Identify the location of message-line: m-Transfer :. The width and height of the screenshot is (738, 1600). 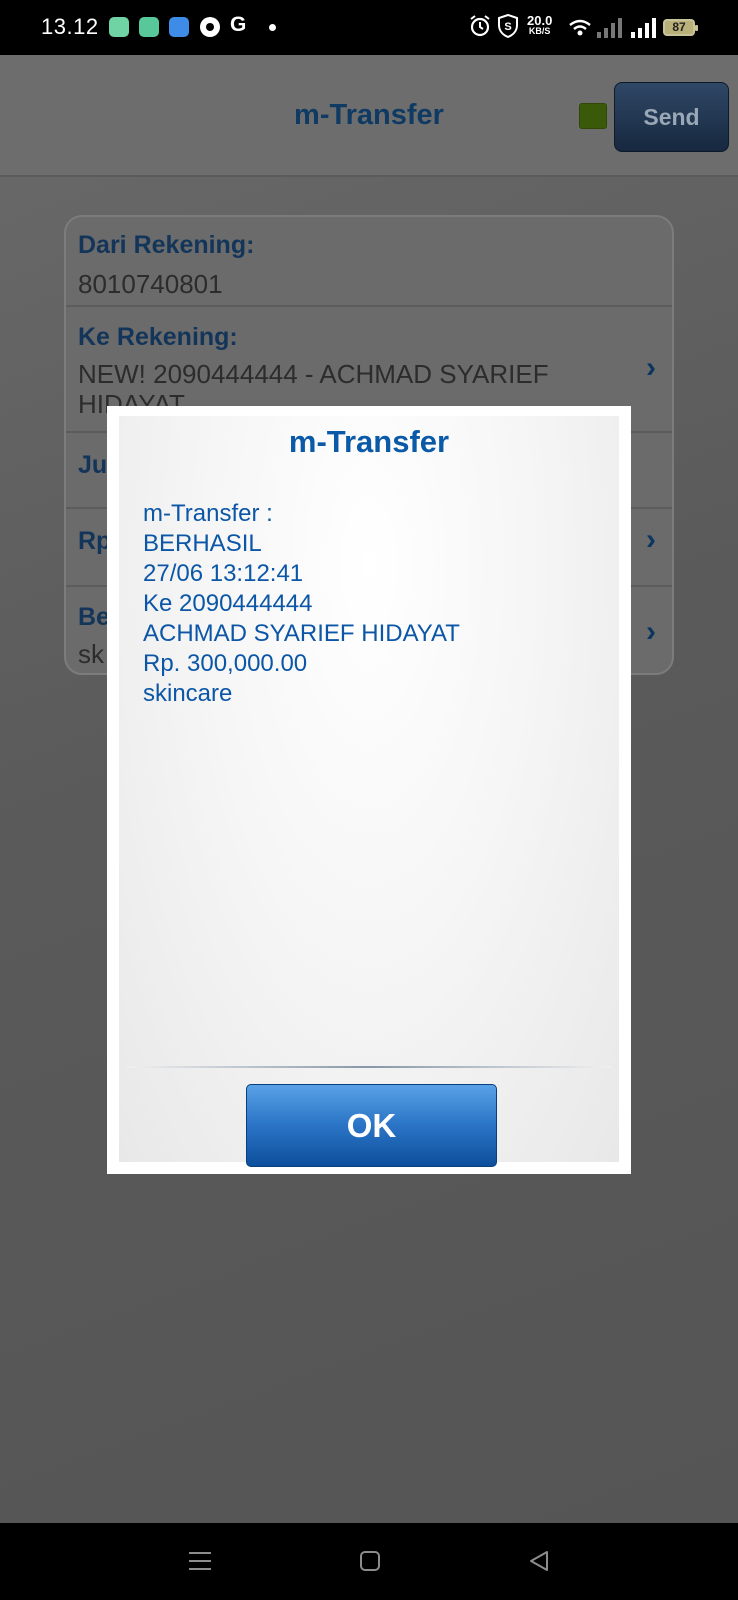
(208, 513).